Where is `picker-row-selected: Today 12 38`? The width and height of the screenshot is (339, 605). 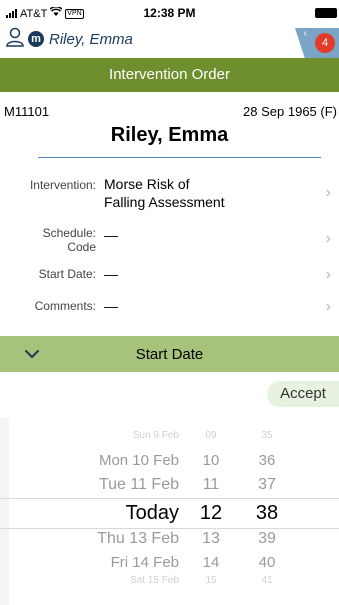 picker-row-selected: Today 12 38 is located at coordinates (169, 514).